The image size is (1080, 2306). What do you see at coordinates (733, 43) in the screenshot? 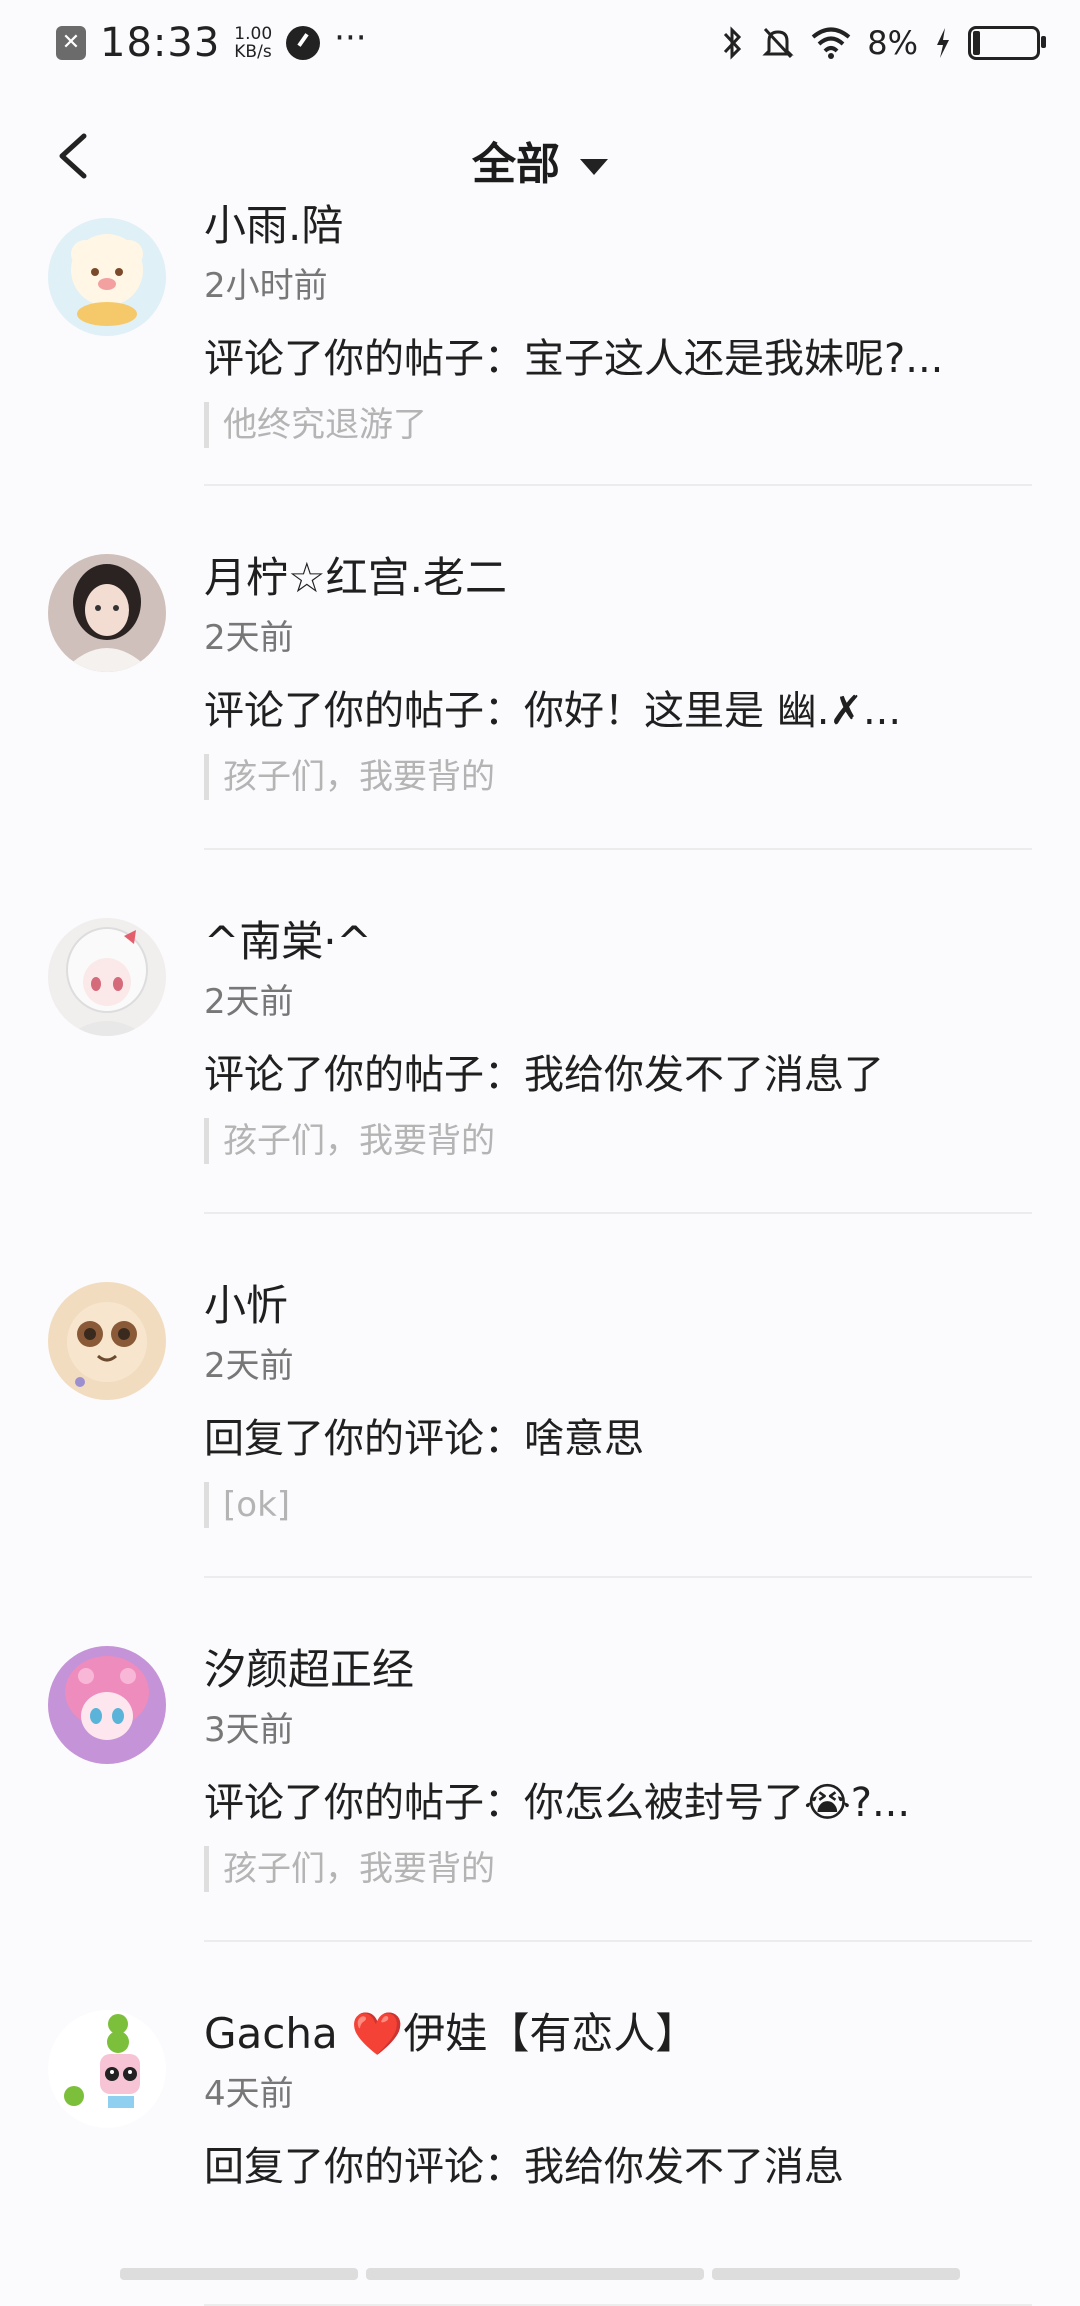
I see `bluetooth-icon` at bounding box center [733, 43].